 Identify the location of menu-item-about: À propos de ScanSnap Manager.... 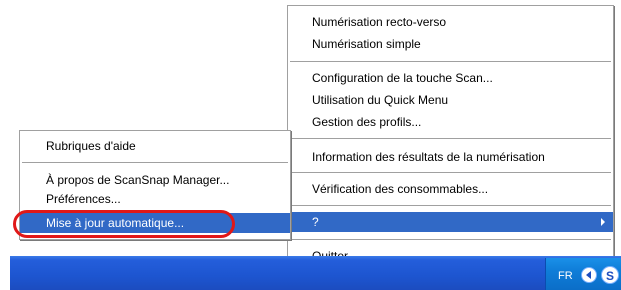
(155, 180).